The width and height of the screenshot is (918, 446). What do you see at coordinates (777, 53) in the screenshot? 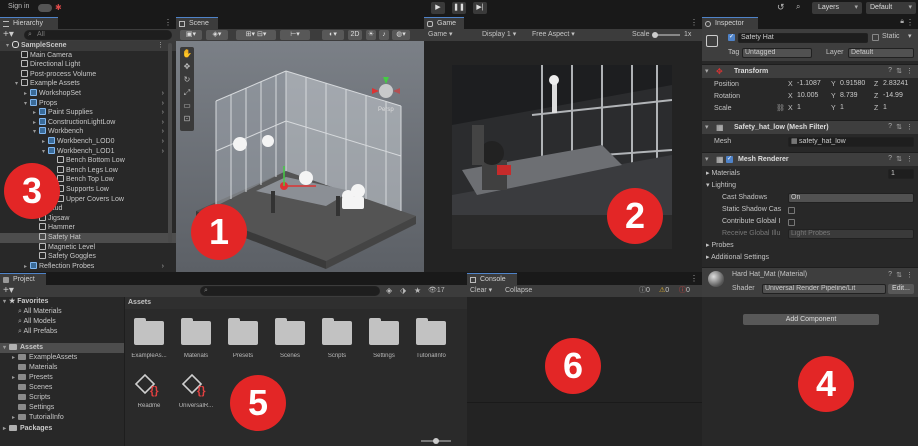
I see `tag-dropdown: Untagged` at bounding box center [777, 53].